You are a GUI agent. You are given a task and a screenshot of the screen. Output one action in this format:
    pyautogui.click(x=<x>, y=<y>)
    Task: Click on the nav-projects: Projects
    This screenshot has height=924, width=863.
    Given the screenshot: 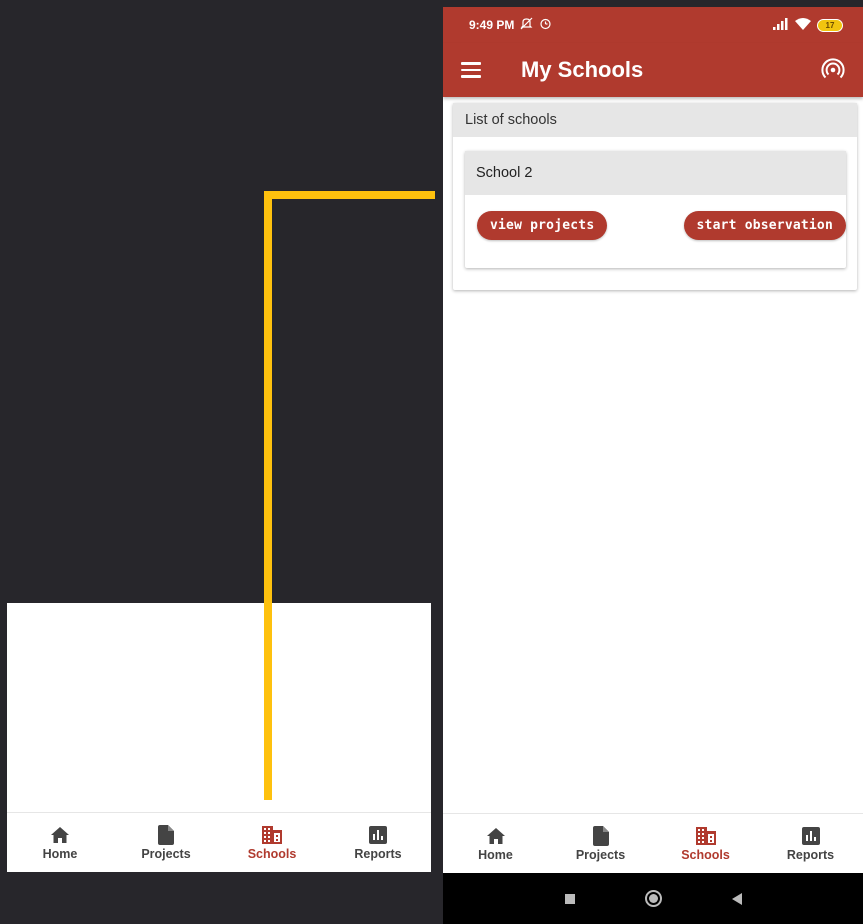 What is the action you would take?
    pyautogui.click(x=600, y=843)
    